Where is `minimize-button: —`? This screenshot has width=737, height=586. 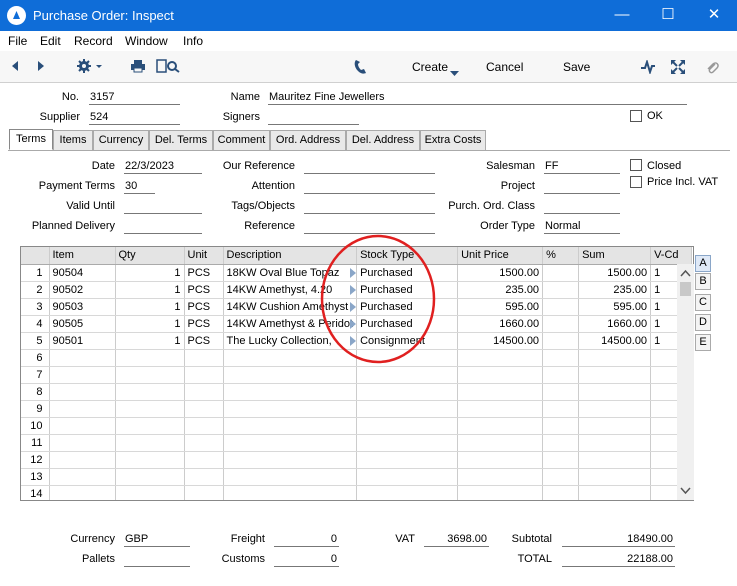 minimize-button: — is located at coordinates (622, 15).